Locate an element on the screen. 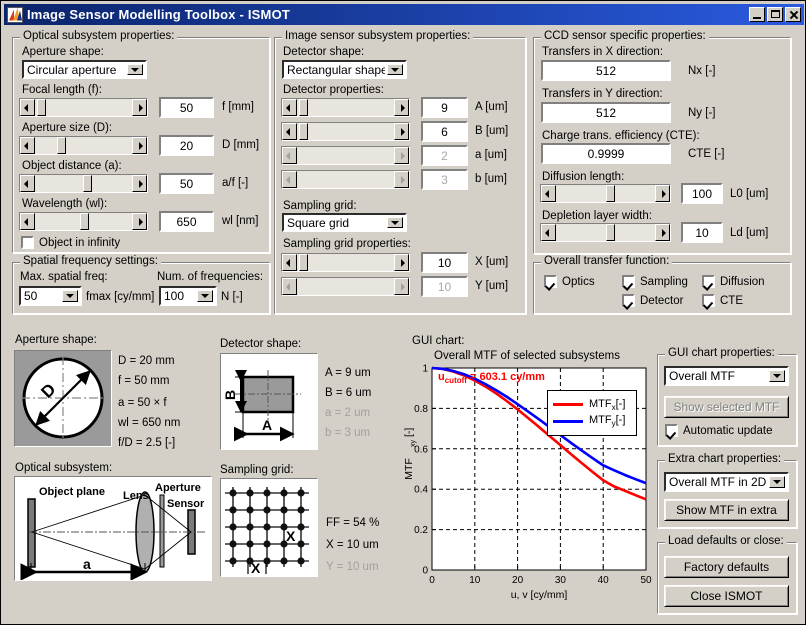 This screenshot has width=806, height=625. aperture-size-input: 20 is located at coordinates (186, 145).